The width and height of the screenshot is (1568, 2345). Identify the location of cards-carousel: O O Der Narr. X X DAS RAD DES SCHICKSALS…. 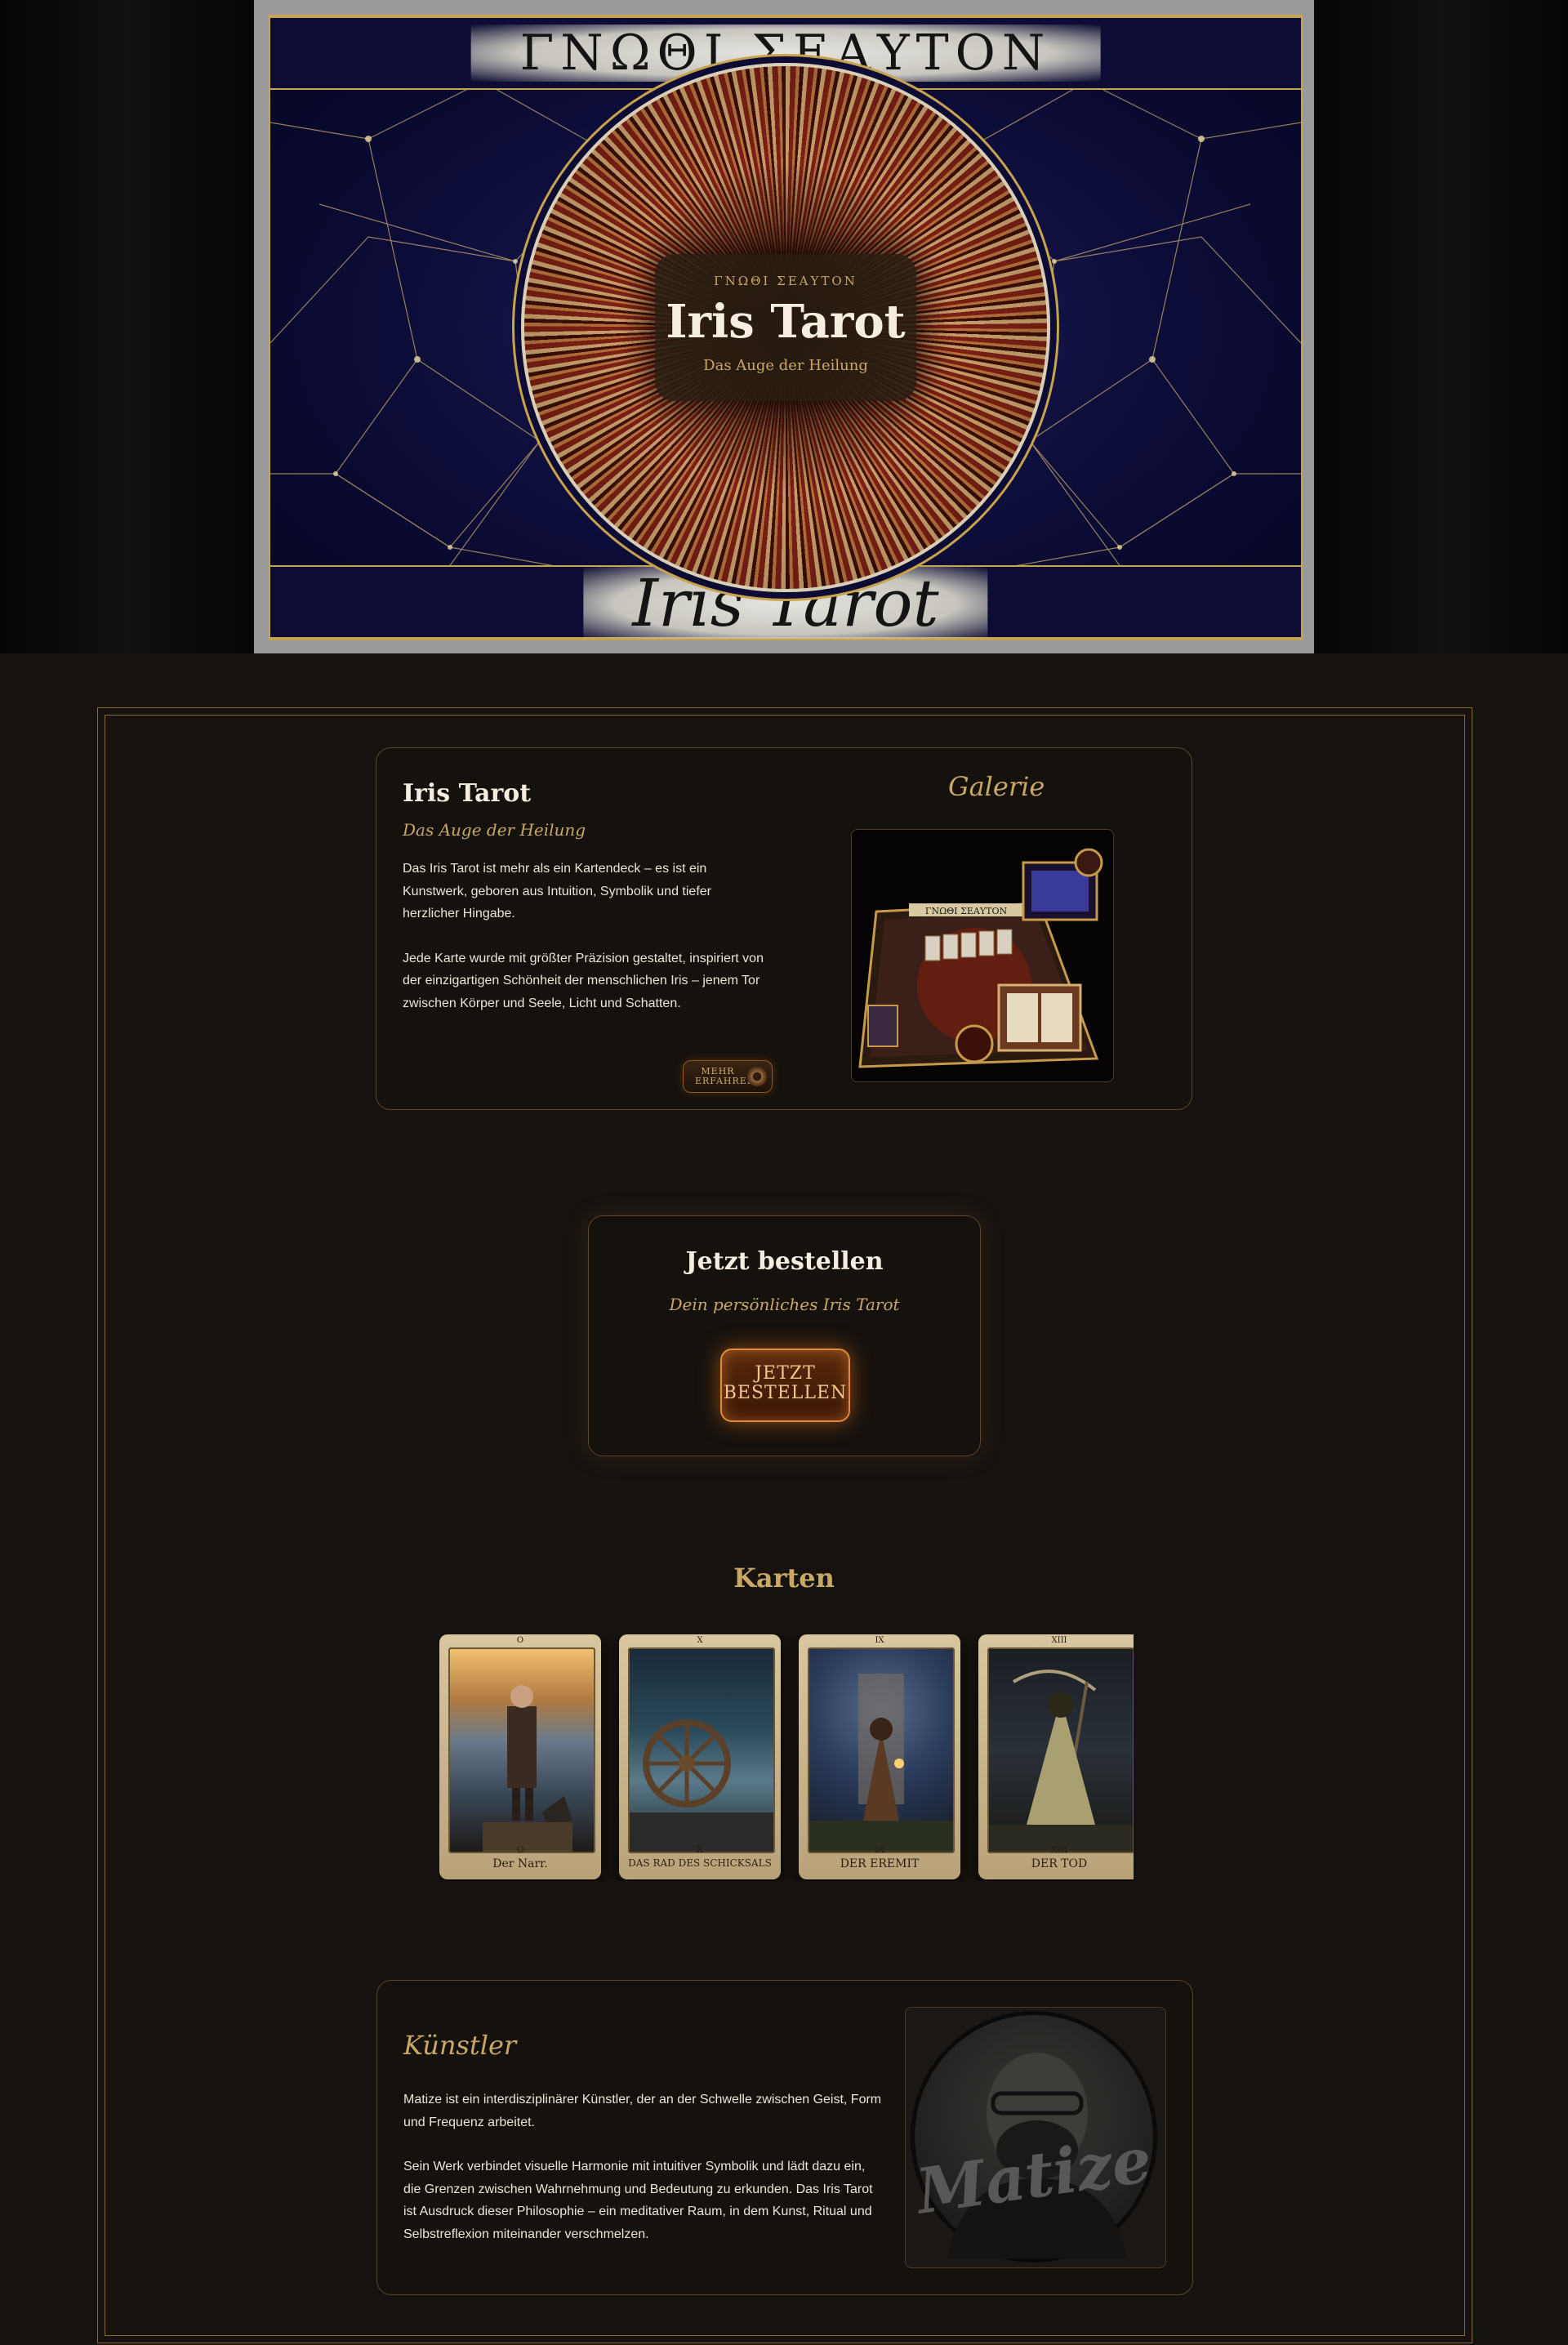
(786, 1757).